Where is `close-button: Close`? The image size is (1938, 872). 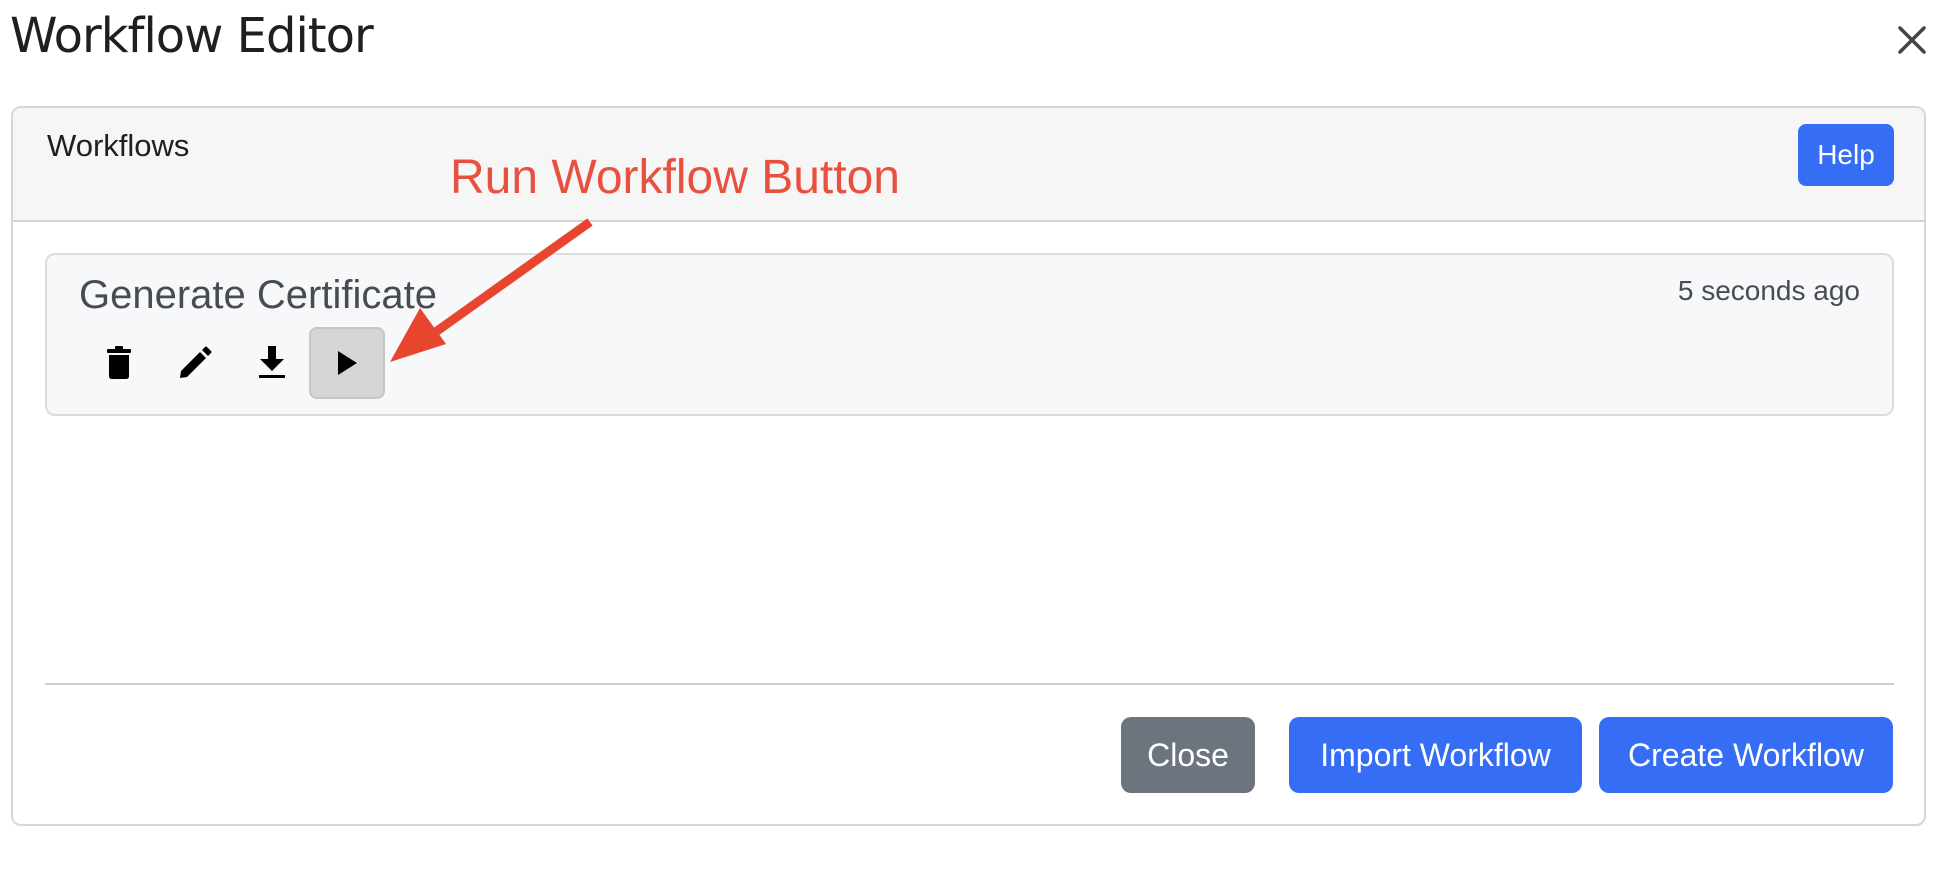
close-button: Close is located at coordinates (1188, 755).